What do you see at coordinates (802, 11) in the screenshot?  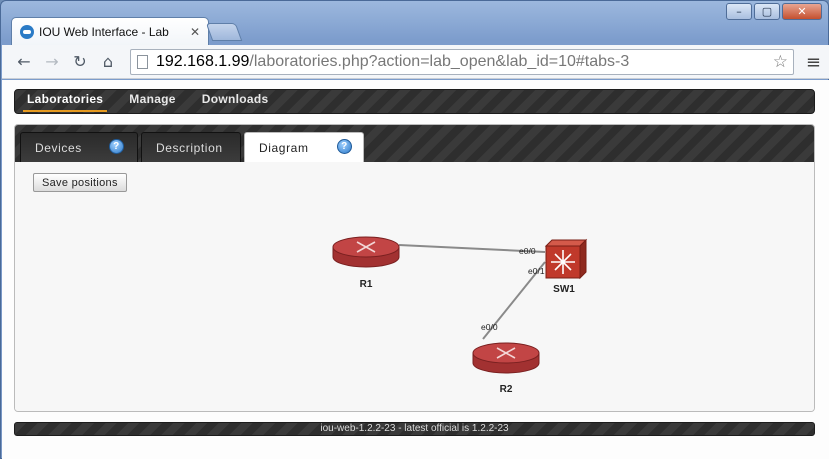 I see `close-window-button: ✕` at bounding box center [802, 11].